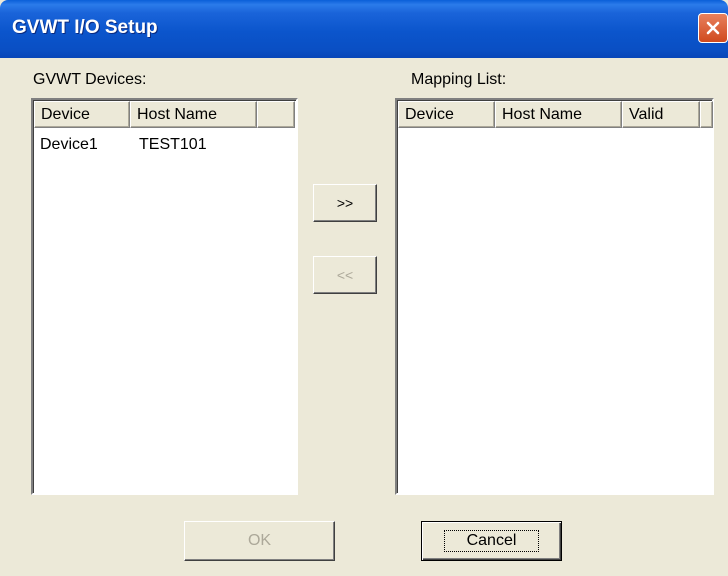  Describe the element at coordinates (123, 145) in the screenshot. I see `list-item: Device1 TEST101` at that location.